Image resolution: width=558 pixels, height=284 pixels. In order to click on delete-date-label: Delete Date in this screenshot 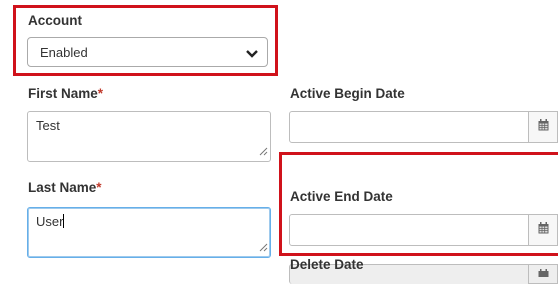, I will do `click(327, 264)`.